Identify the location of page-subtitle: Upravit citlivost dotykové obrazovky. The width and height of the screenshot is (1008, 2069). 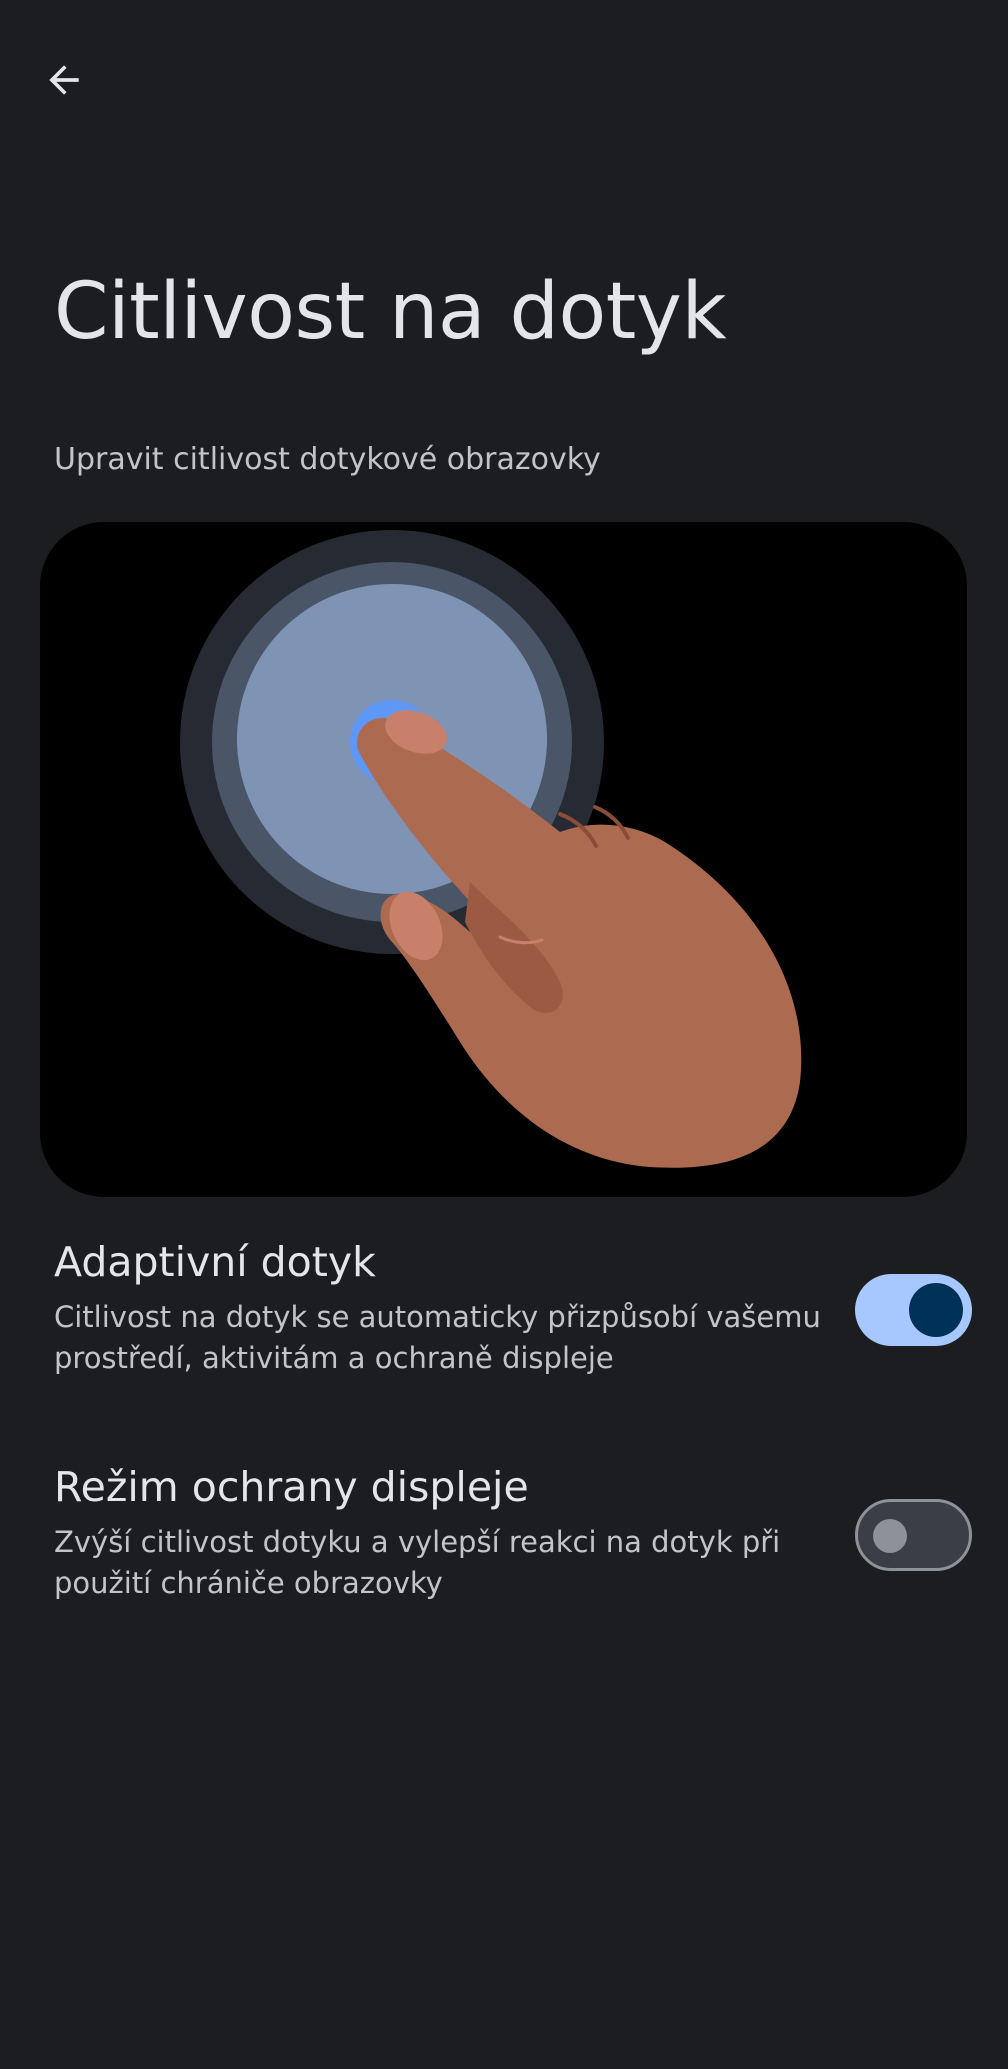
(327, 459).